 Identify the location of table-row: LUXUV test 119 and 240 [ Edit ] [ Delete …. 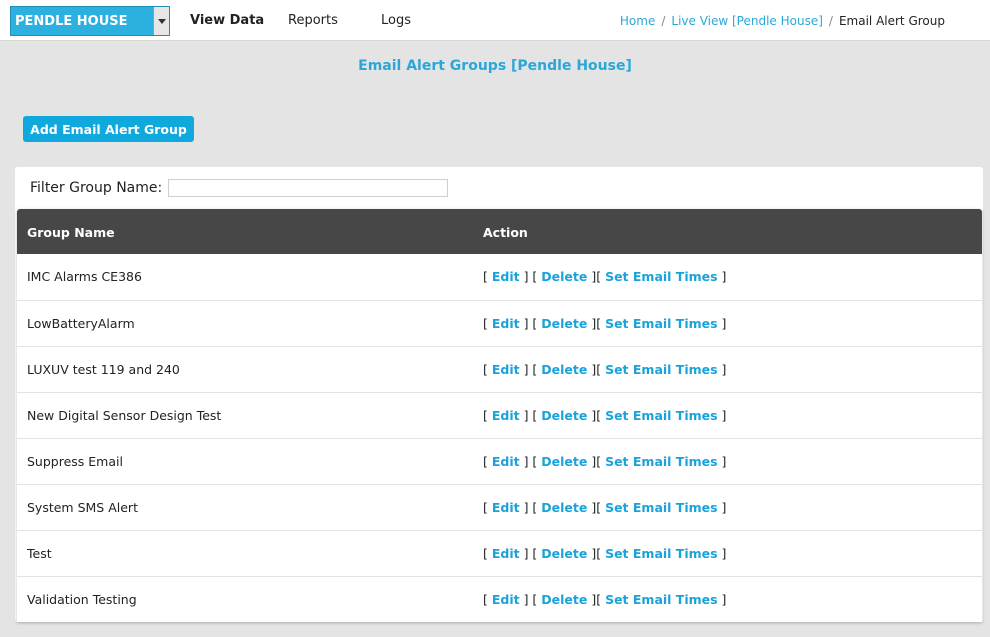
(499, 369).